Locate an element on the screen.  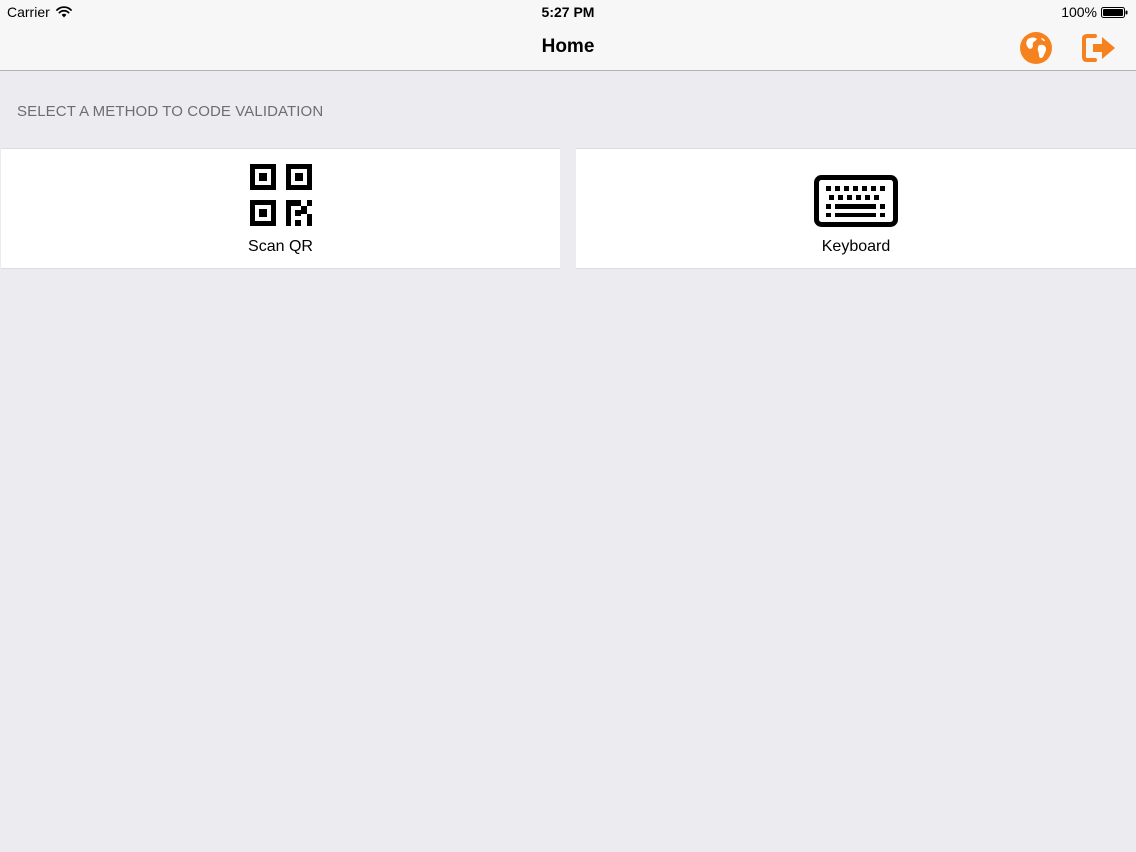
keyboard-label: Keyboard is located at coordinates (856, 246).